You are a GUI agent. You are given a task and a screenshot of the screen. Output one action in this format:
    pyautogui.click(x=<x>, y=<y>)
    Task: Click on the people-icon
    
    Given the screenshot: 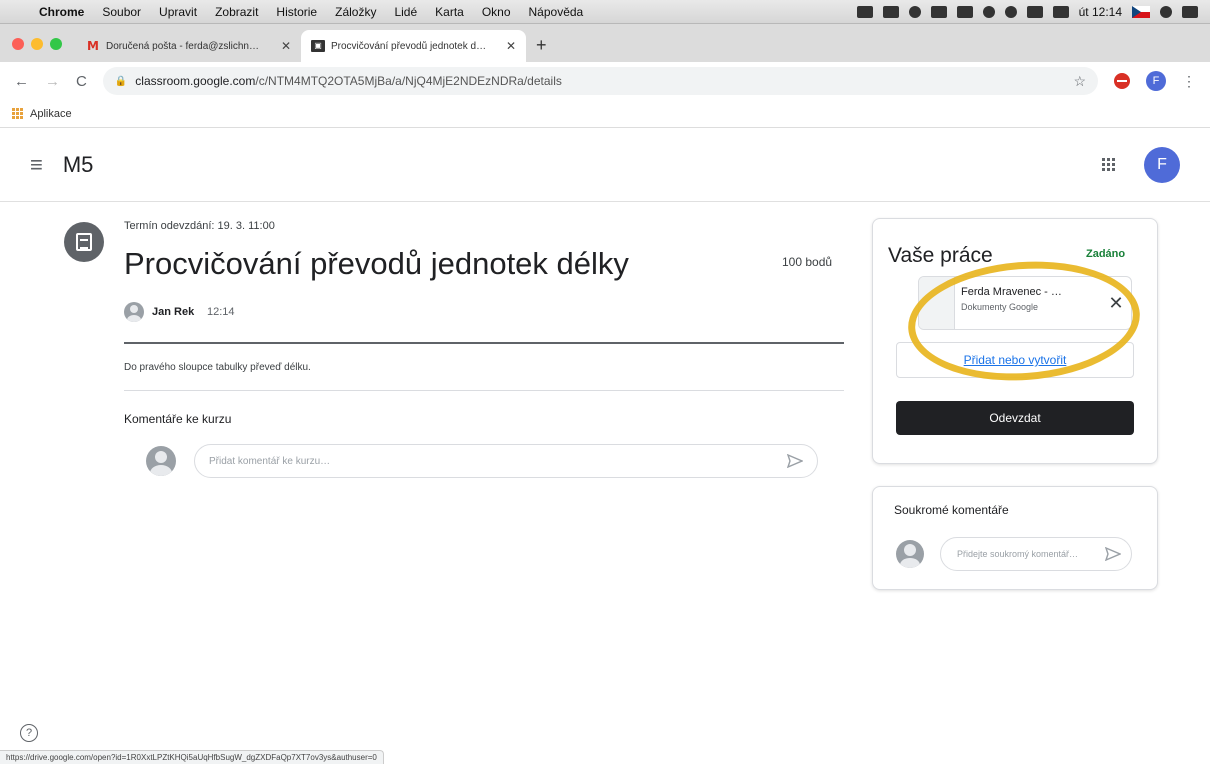 What is the action you would take?
    pyautogui.click(x=890, y=11)
    